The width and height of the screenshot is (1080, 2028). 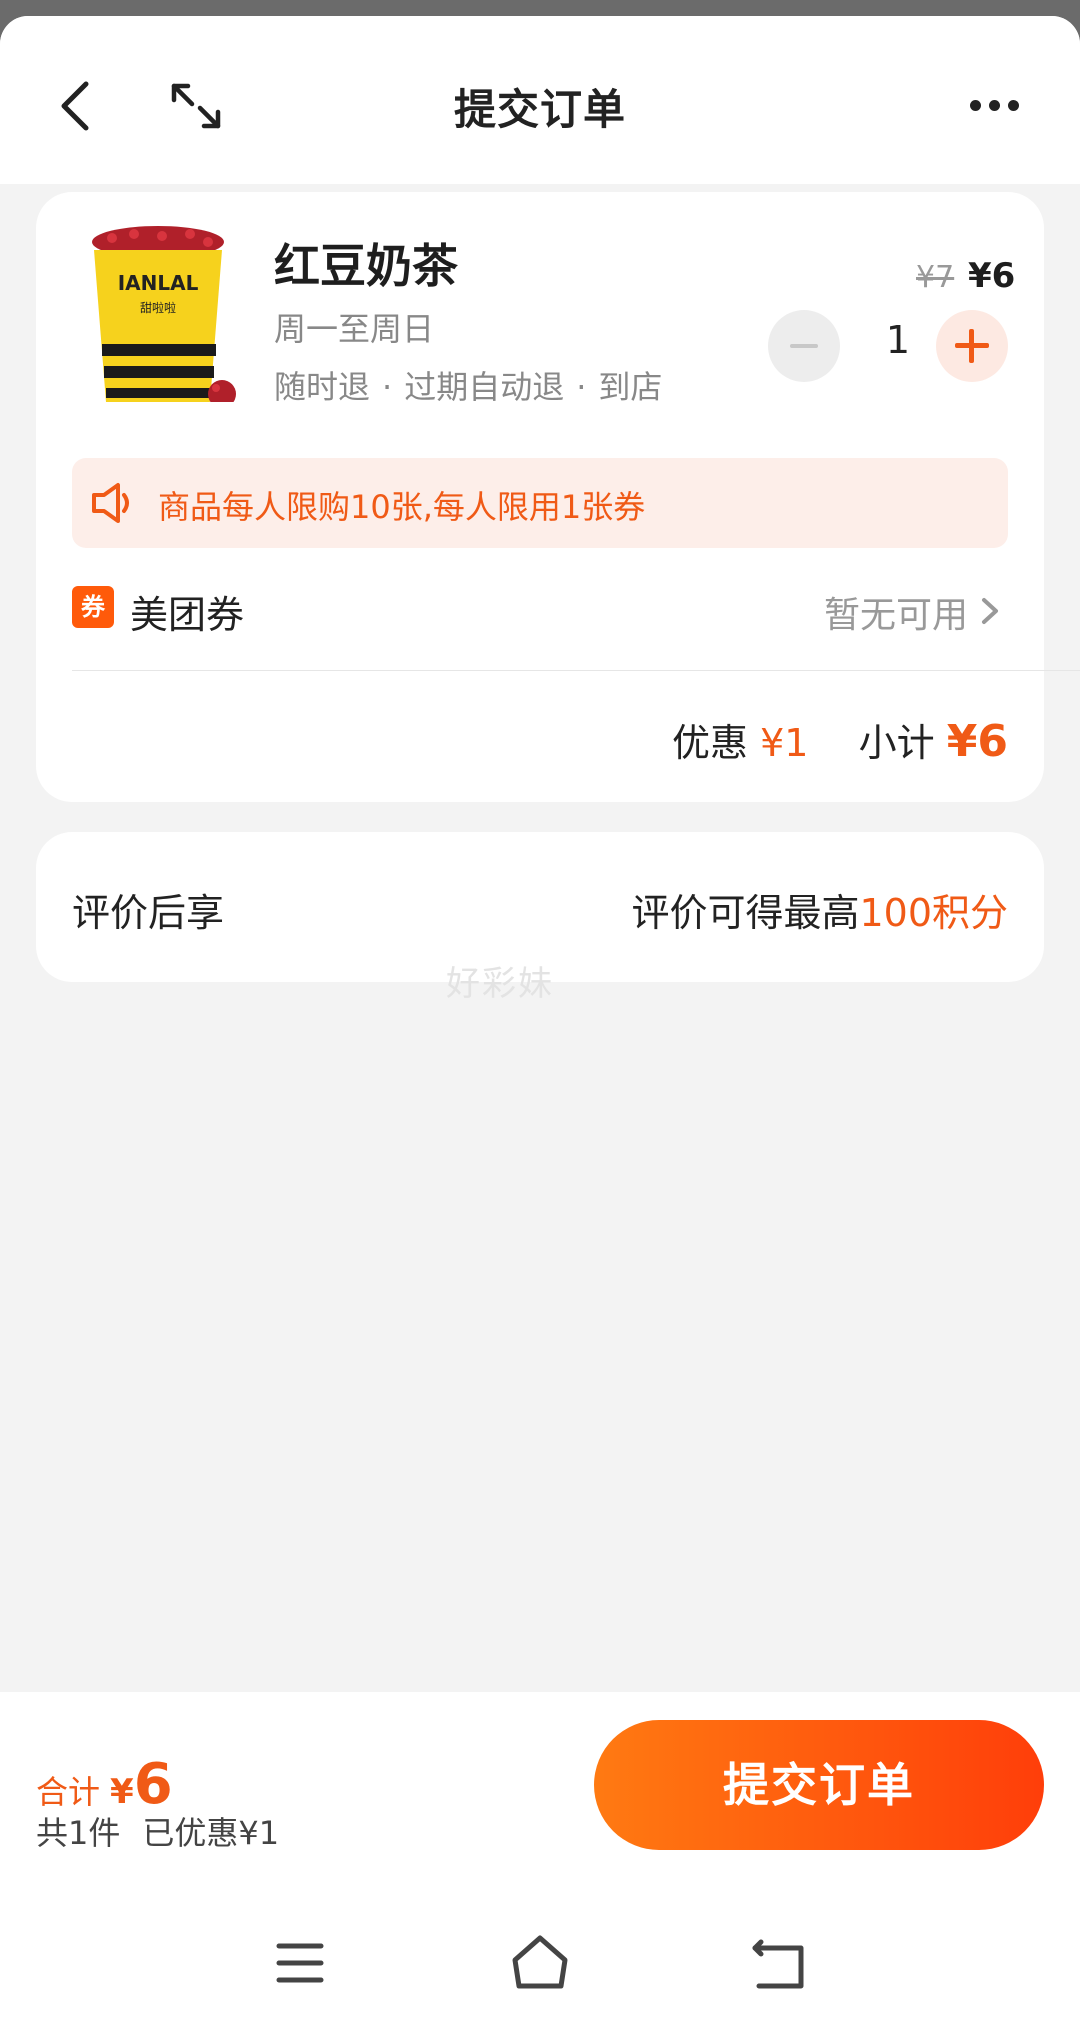 I want to click on tag: 随时退, so click(x=322, y=387).